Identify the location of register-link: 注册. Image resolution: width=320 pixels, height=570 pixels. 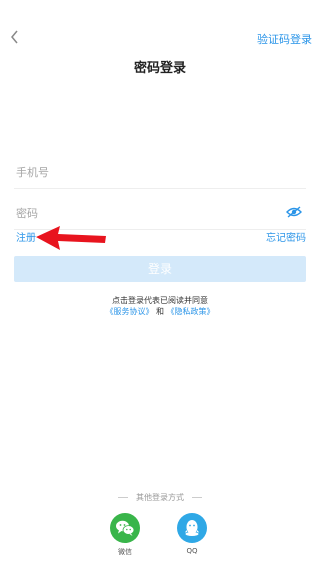
(26, 236).